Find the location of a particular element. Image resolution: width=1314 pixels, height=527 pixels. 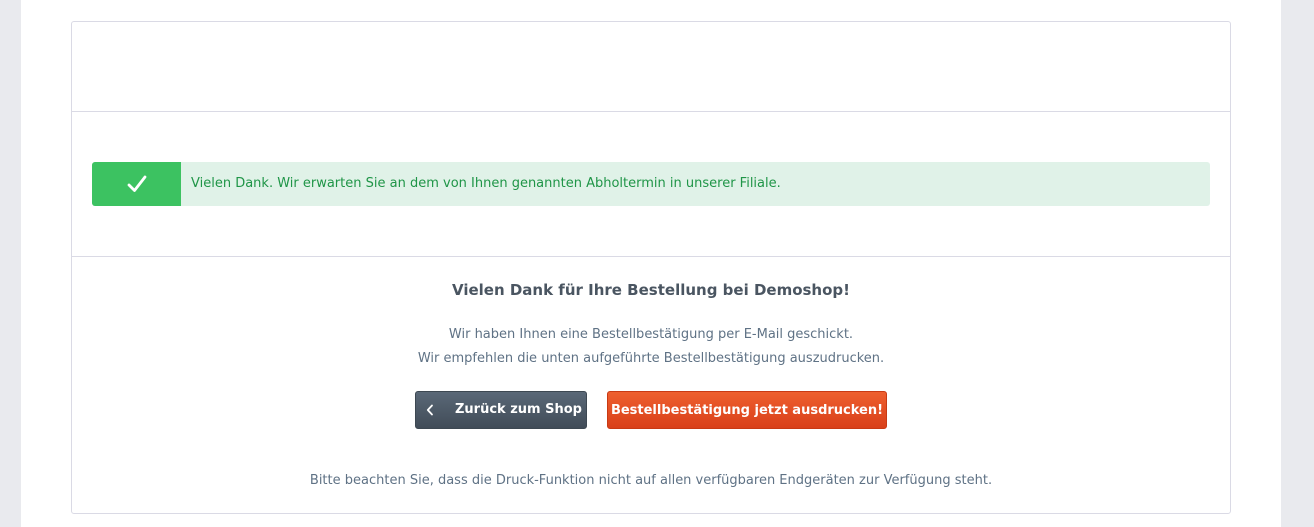

print-confirmation-label: Bestellbestätigung jetzt ausdrucken! is located at coordinates (747, 410).